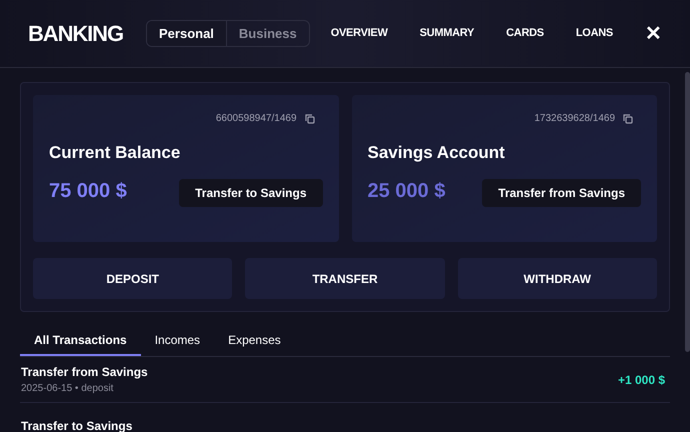  I want to click on nav-link: SUMMARY, so click(447, 33).